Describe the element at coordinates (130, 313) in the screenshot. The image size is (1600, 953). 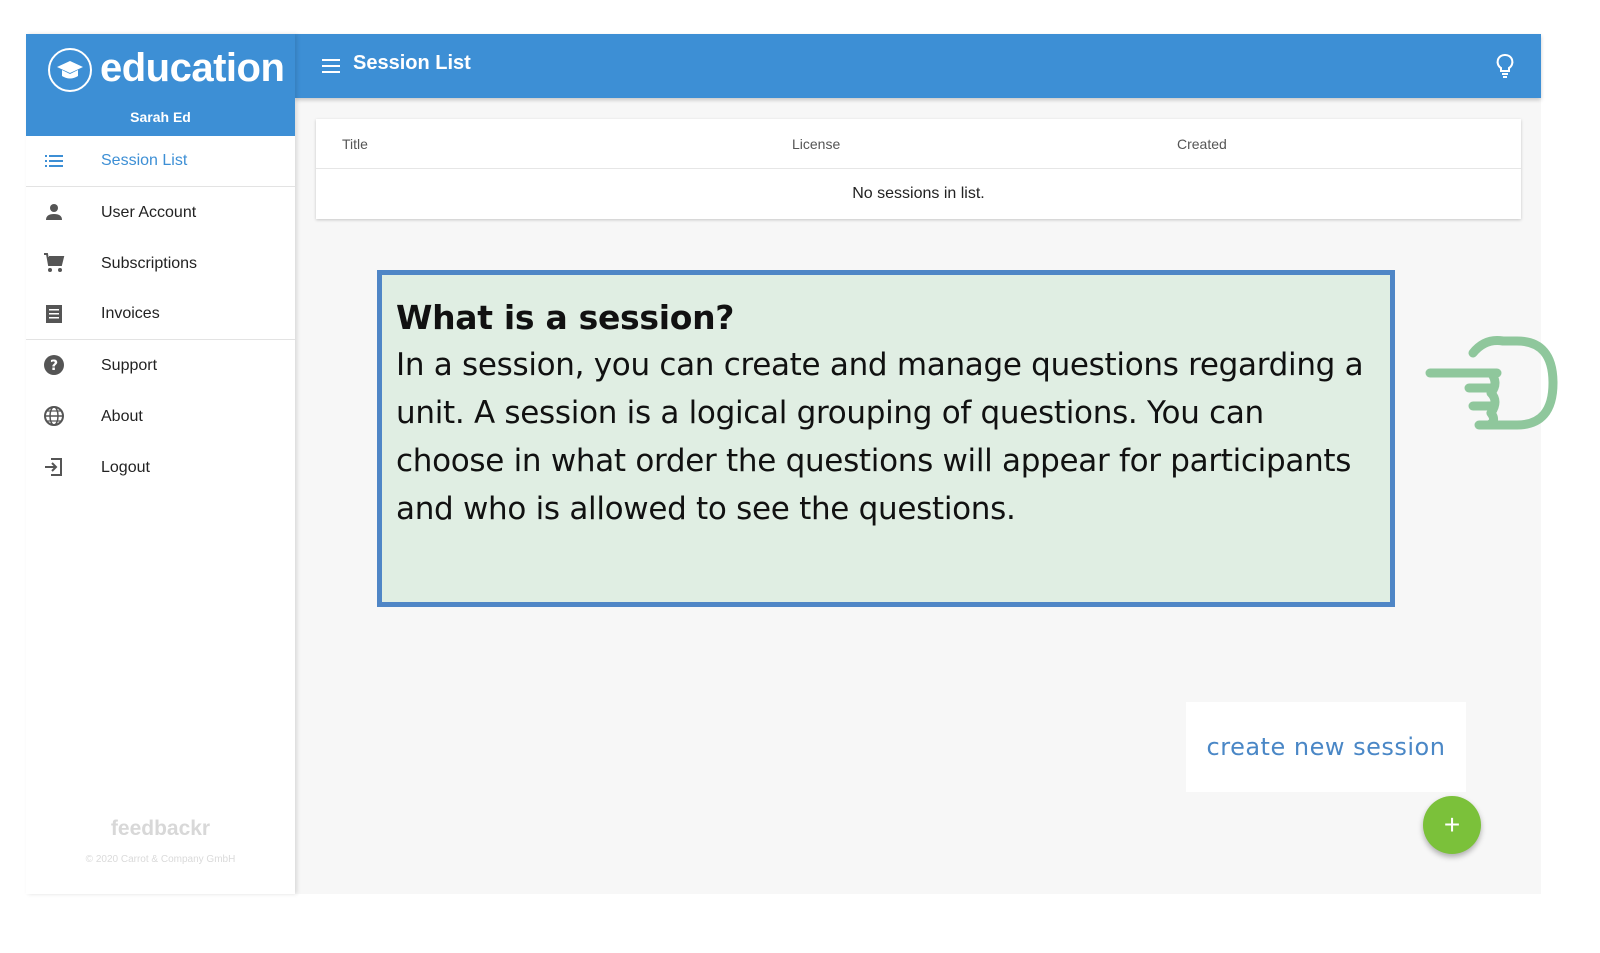
I see `sidebar-item-label: Invoices` at that location.